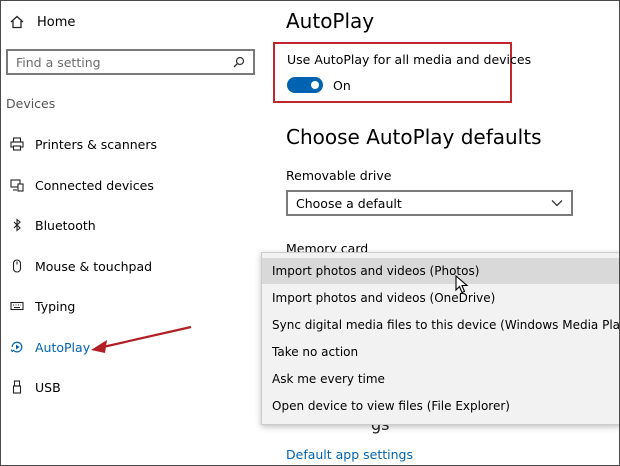  What do you see at coordinates (17, 185) in the screenshot?
I see `connected-devices-icon` at bounding box center [17, 185].